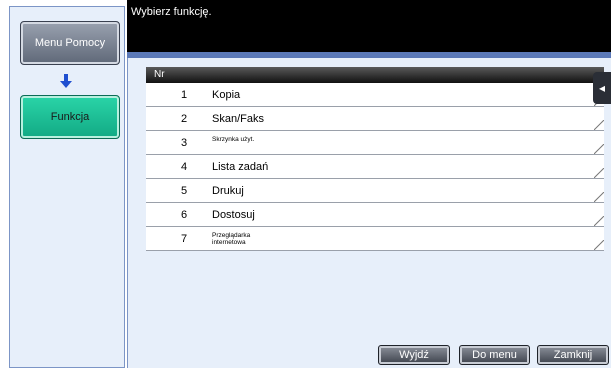  Describe the element at coordinates (184, 95) in the screenshot. I see `item-number: 1` at that location.